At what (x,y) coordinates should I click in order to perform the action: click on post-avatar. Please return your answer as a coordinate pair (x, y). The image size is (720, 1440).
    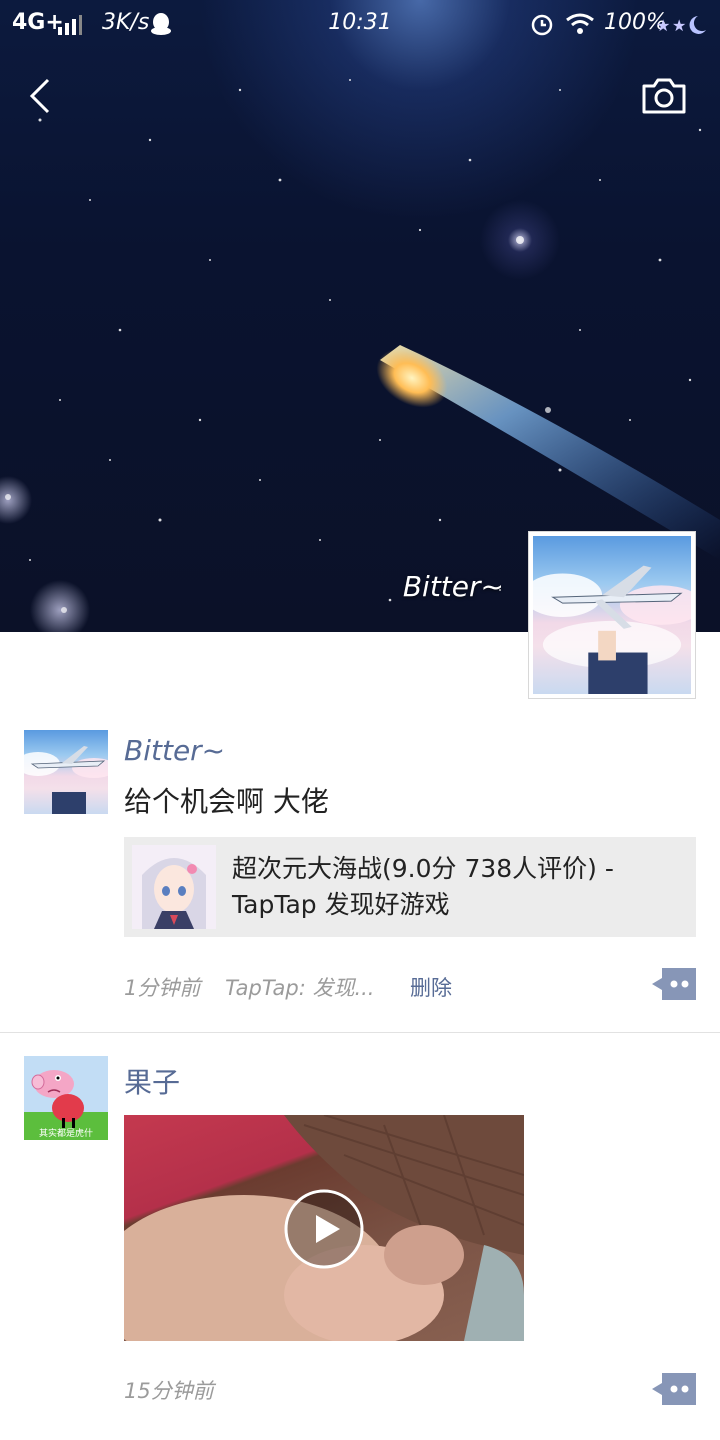
    Looking at the image, I should click on (66, 772).